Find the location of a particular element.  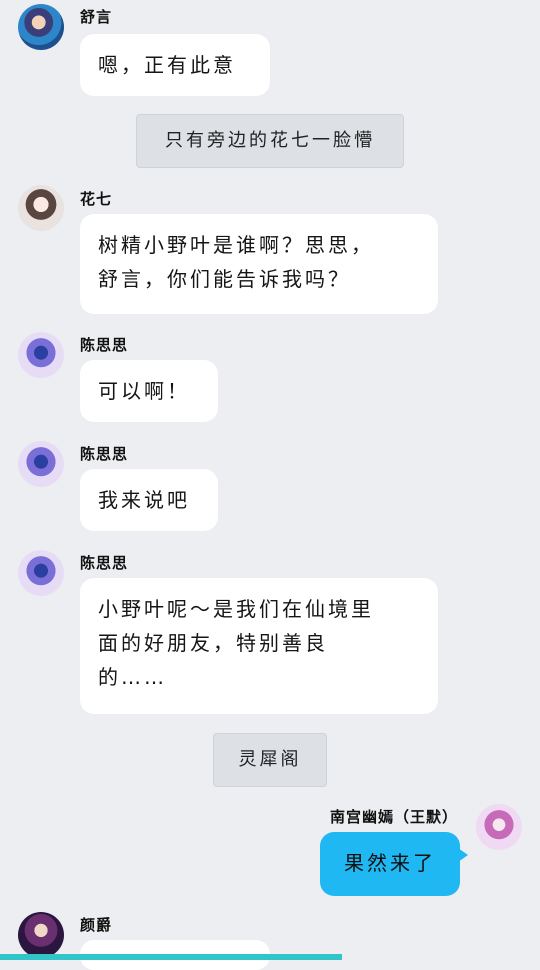

progress-bar is located at coordinates (171, 957).